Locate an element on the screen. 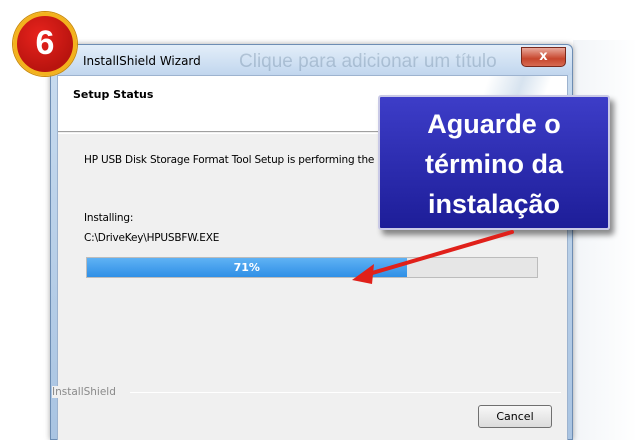 This screenshot has height=440, width=637. callout-line-1: Aguarde o is located at coordinates (494, 124).